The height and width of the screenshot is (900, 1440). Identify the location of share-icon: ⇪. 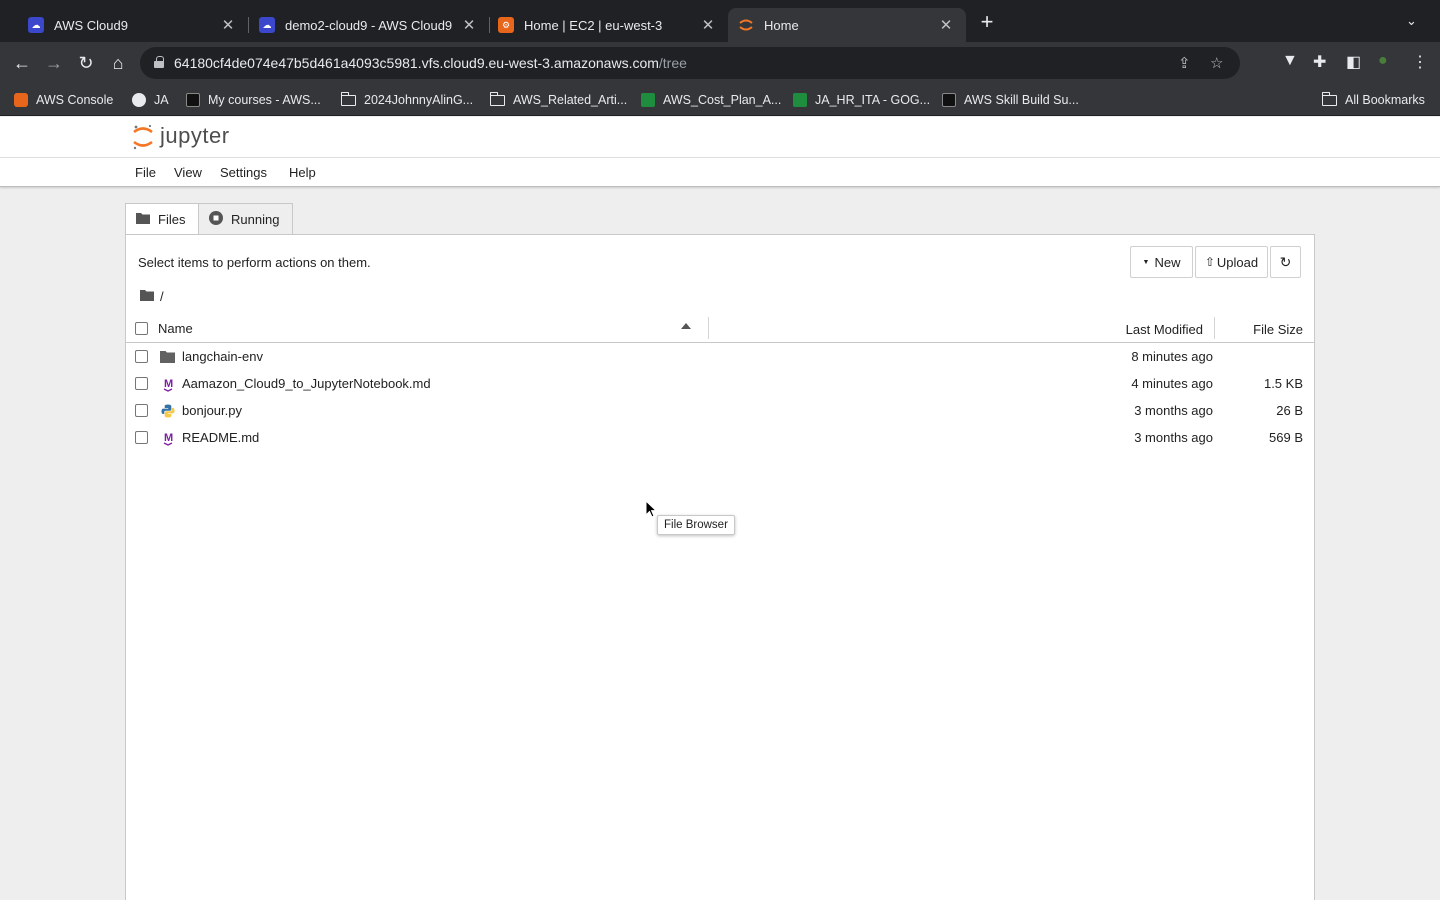
(1184, 63).